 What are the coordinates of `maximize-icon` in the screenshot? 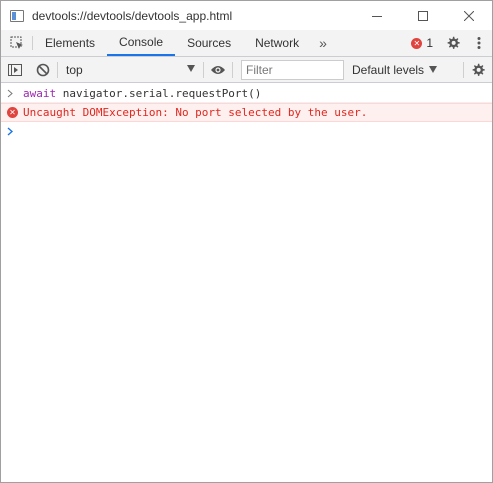 It's located at (423, 15).